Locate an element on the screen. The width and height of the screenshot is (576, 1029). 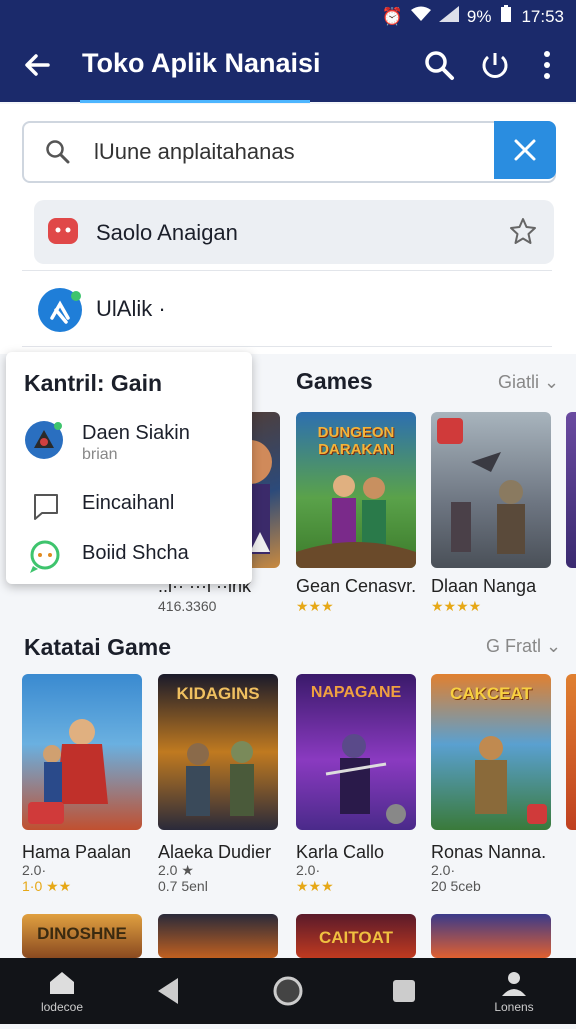
game-art-title: DINOSHNE is located at coordinates (82, 933).